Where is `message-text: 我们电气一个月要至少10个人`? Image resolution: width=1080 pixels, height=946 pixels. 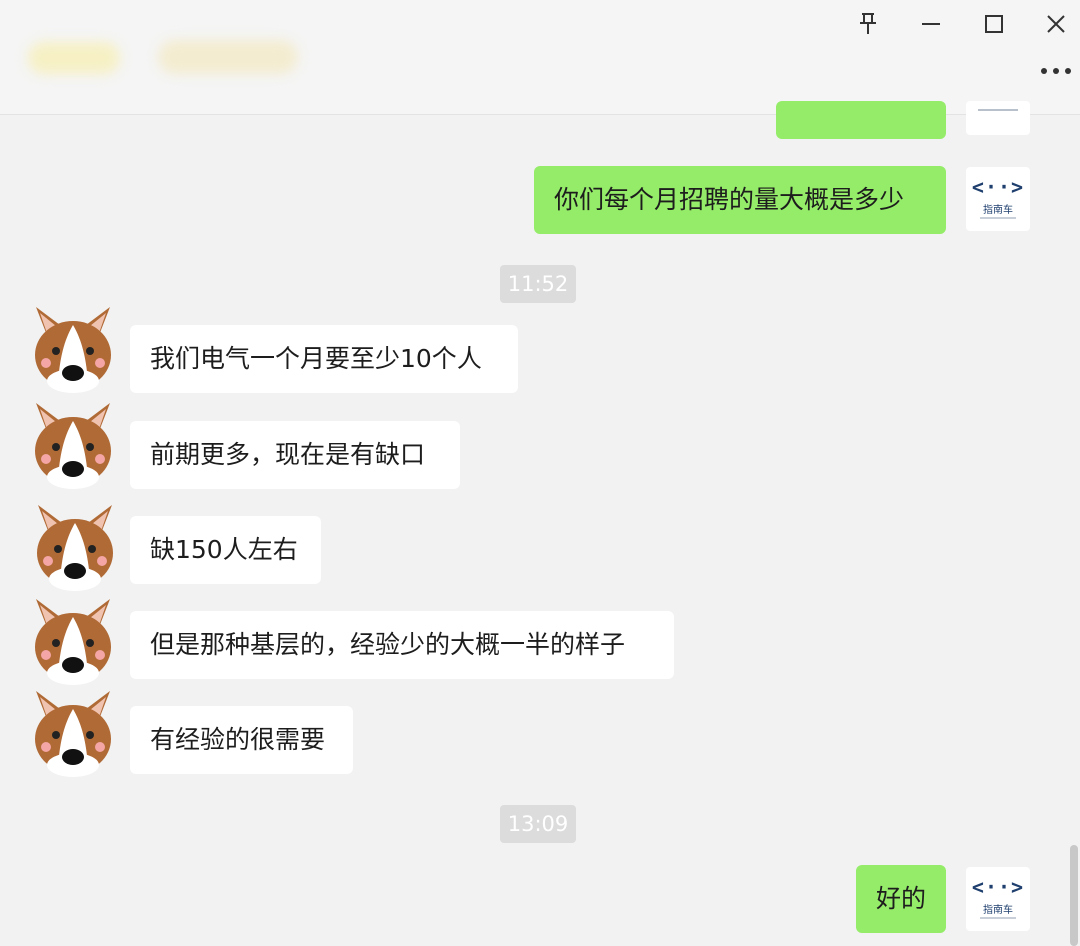
message-text: 我们电气一个月要至少10个人 is located at coordinates (316, 358).